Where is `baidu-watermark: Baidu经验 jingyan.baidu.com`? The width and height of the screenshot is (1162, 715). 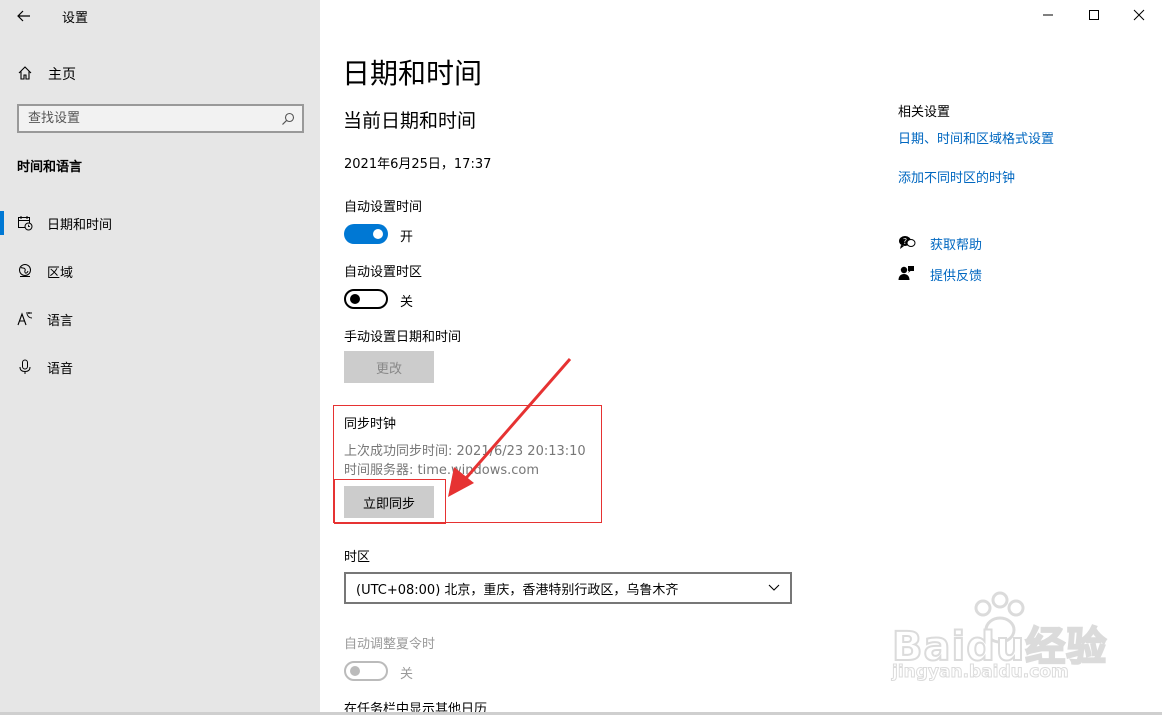 baidu-watermark: Baidu经验 jingyan.baidu.com is located at coordinates (1023, 638).